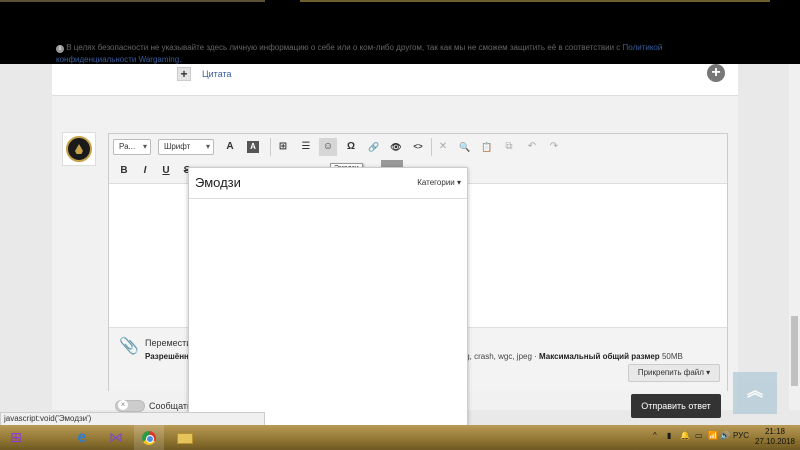 The image size is (800, 450). What do you see at coordinates (699, 435) in the screenshot?
I see `tray-display-icon: ▭` at bounding box center [699, 435].